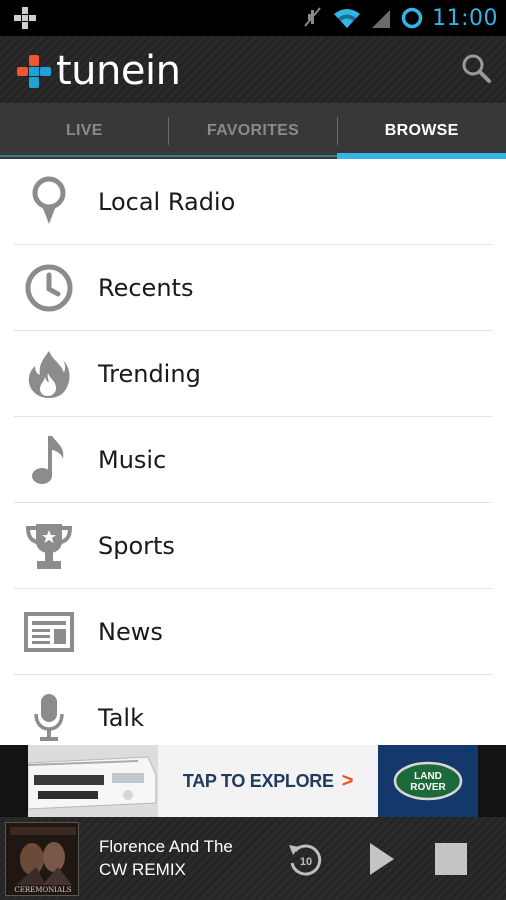 The image size is (506, 900). Describe the element at coordinates (253, 69) in the screenshot. I see `app-bar: tunein` at that location.